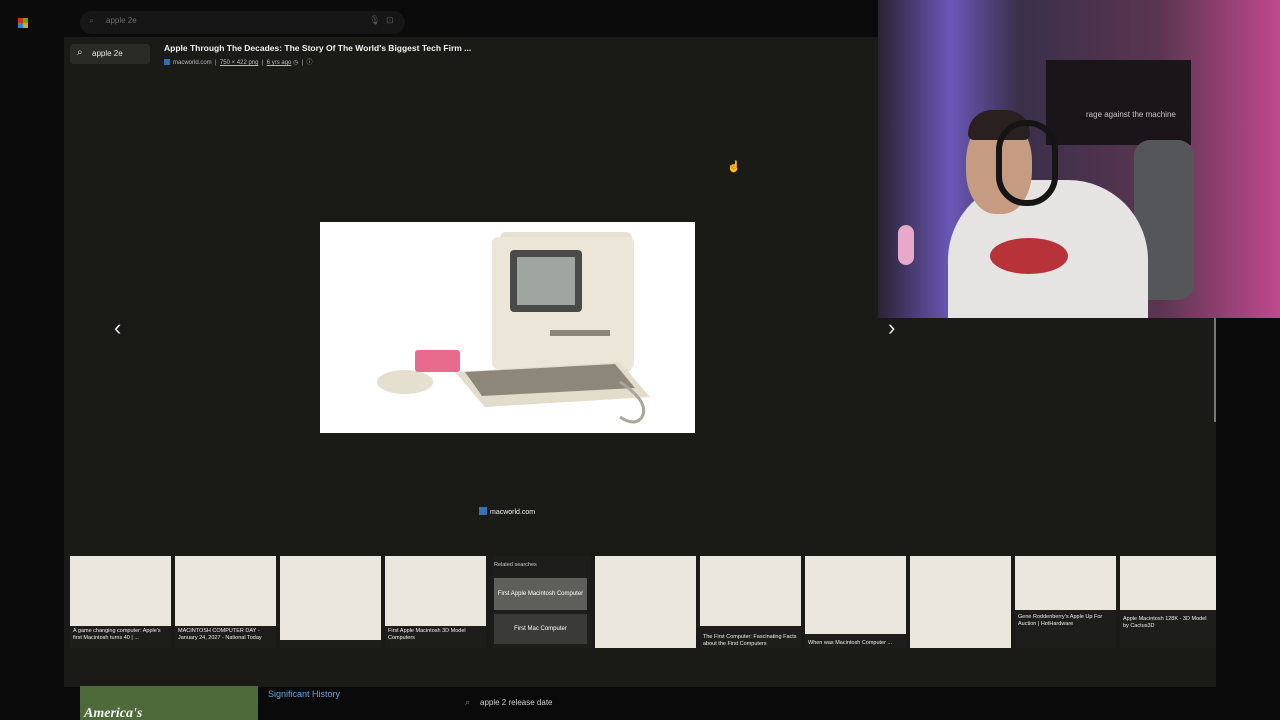 This screenshot has height=720, width=1280. What do you see at coordinates (891, 328) in the screenshot?
I see `next-image-button: ›` at bounding box center [891, 328].